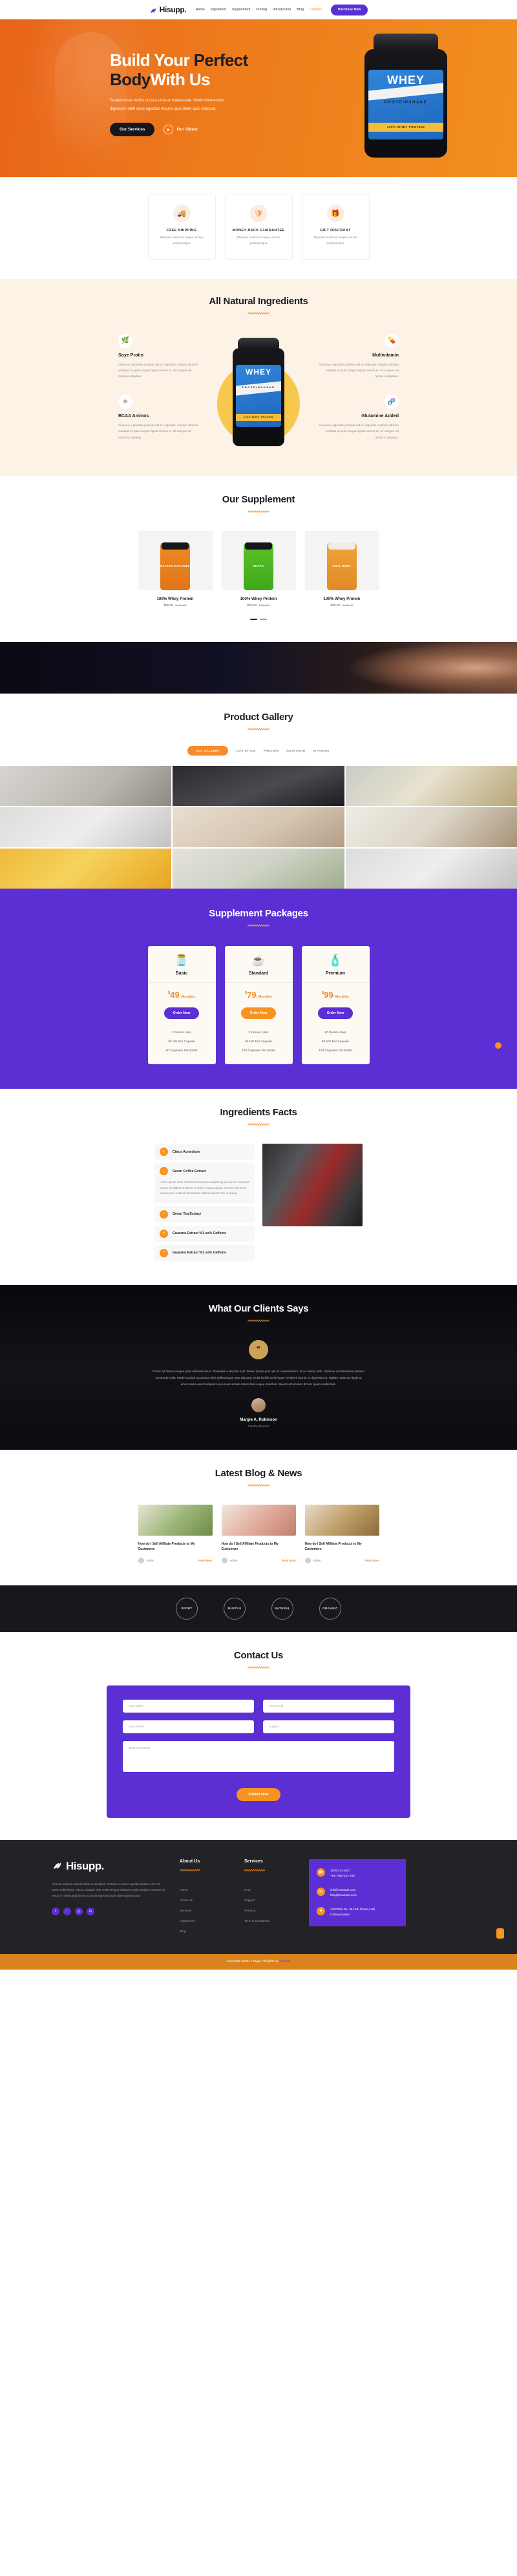  I want to click on footer-link-blog: Blog, so click(206, 1932).